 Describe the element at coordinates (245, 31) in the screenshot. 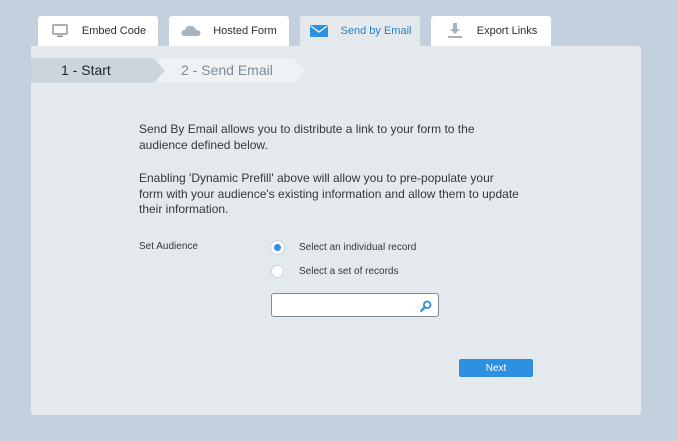

I see `tab-label: Hosted Form` at that location.